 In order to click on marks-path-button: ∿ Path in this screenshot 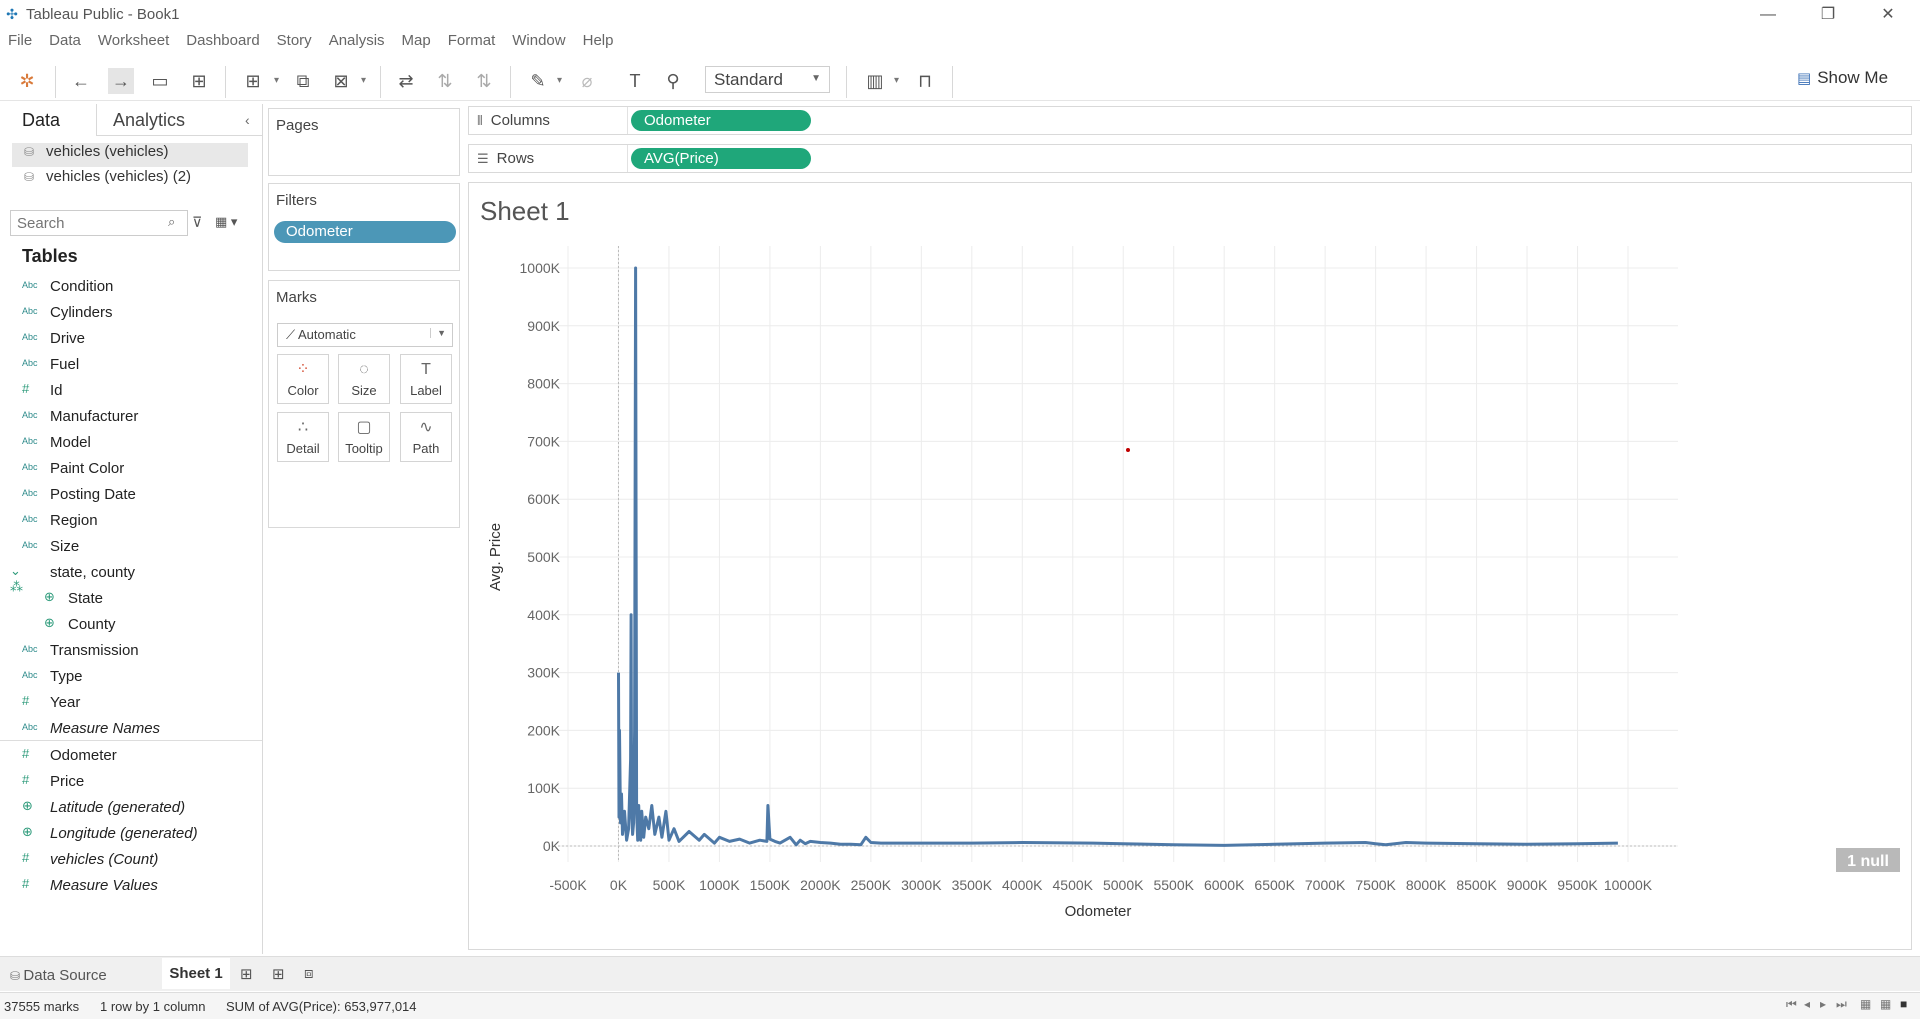, I will do `click(426, 437)`.